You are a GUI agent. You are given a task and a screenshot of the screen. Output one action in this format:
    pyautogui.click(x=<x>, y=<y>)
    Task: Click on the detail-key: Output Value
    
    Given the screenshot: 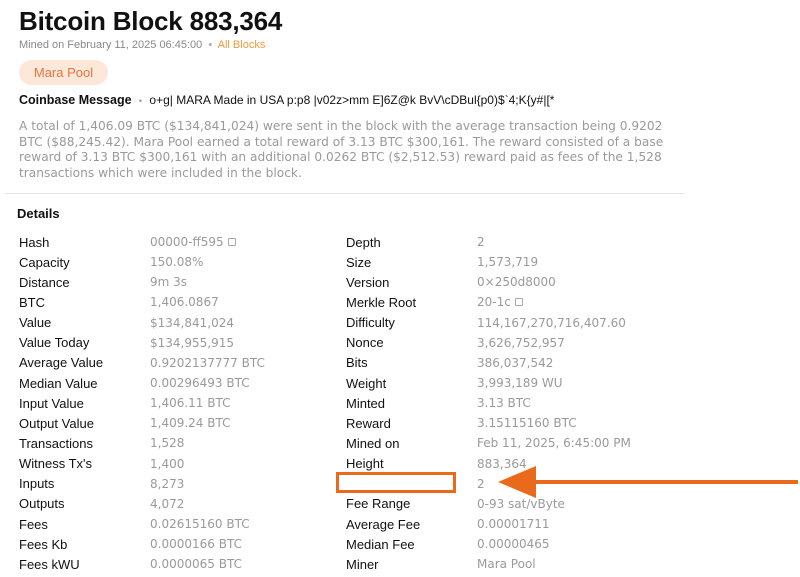 What is the action you would take?
    pyautogui.click(x=56, y=423)
    